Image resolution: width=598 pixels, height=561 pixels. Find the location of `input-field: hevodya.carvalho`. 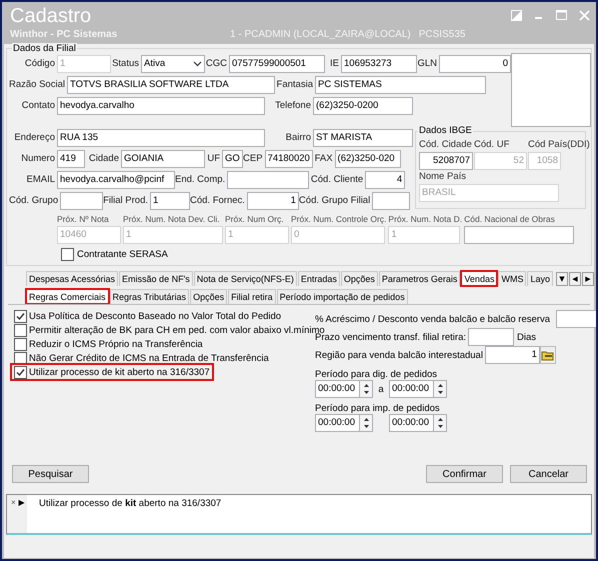

input-field: hevodya.carvalho is located at coordinates (161, 105).